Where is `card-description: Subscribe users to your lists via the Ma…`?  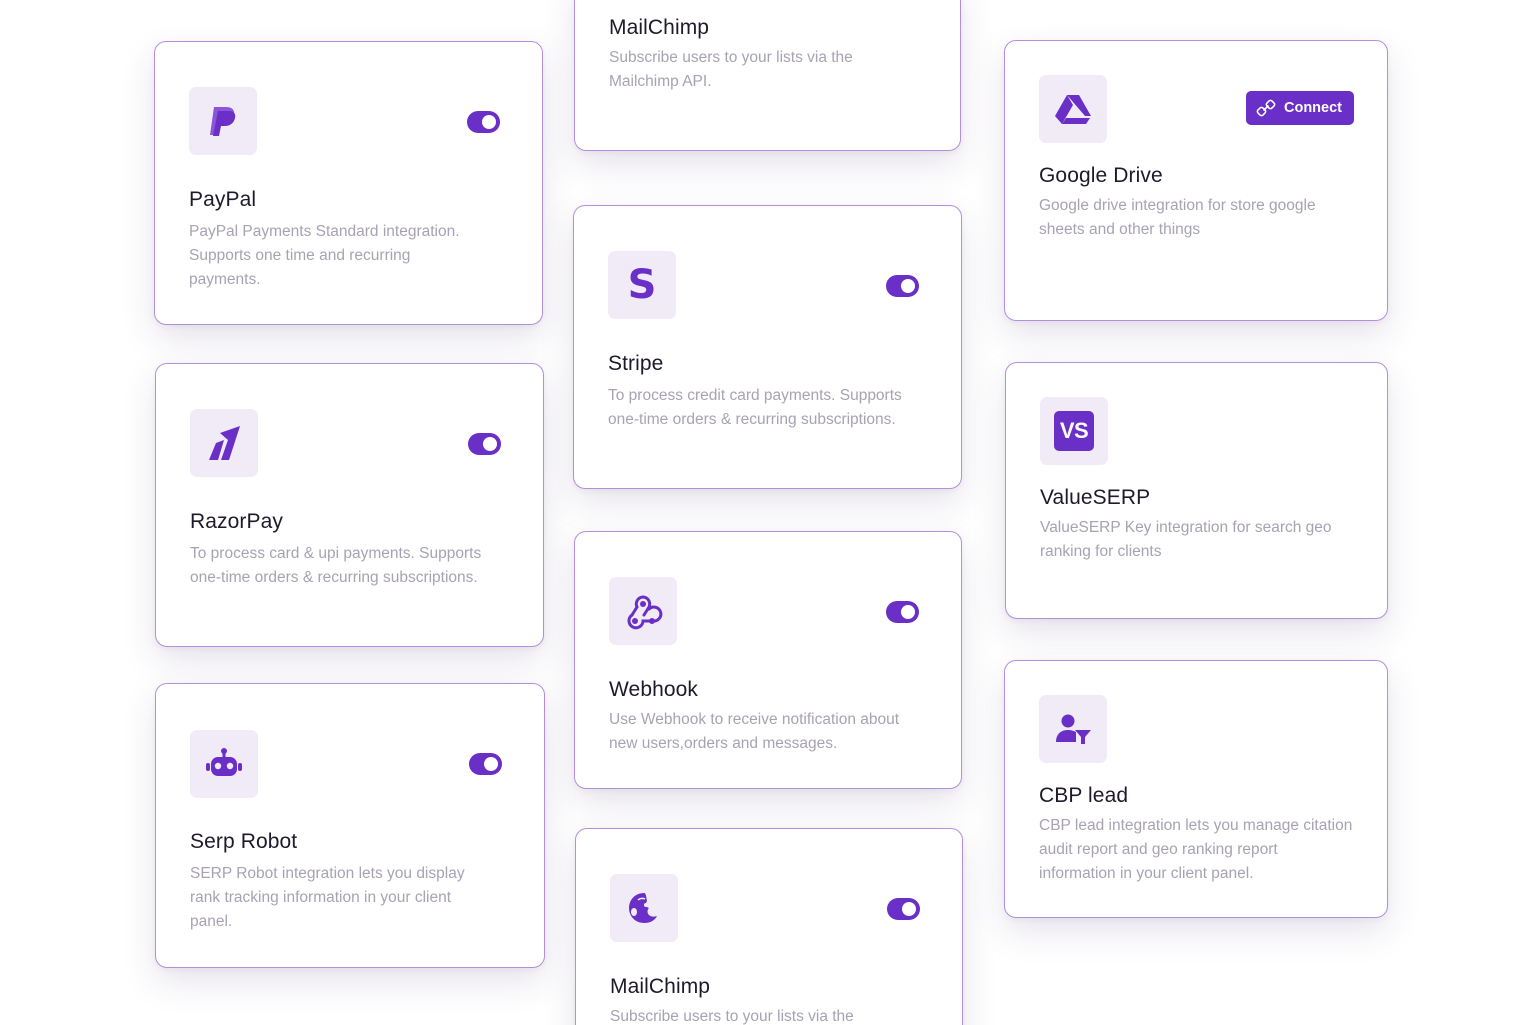 card-description: Subscribe users to your lists via the Ma… is located at coordinates (731, 69).